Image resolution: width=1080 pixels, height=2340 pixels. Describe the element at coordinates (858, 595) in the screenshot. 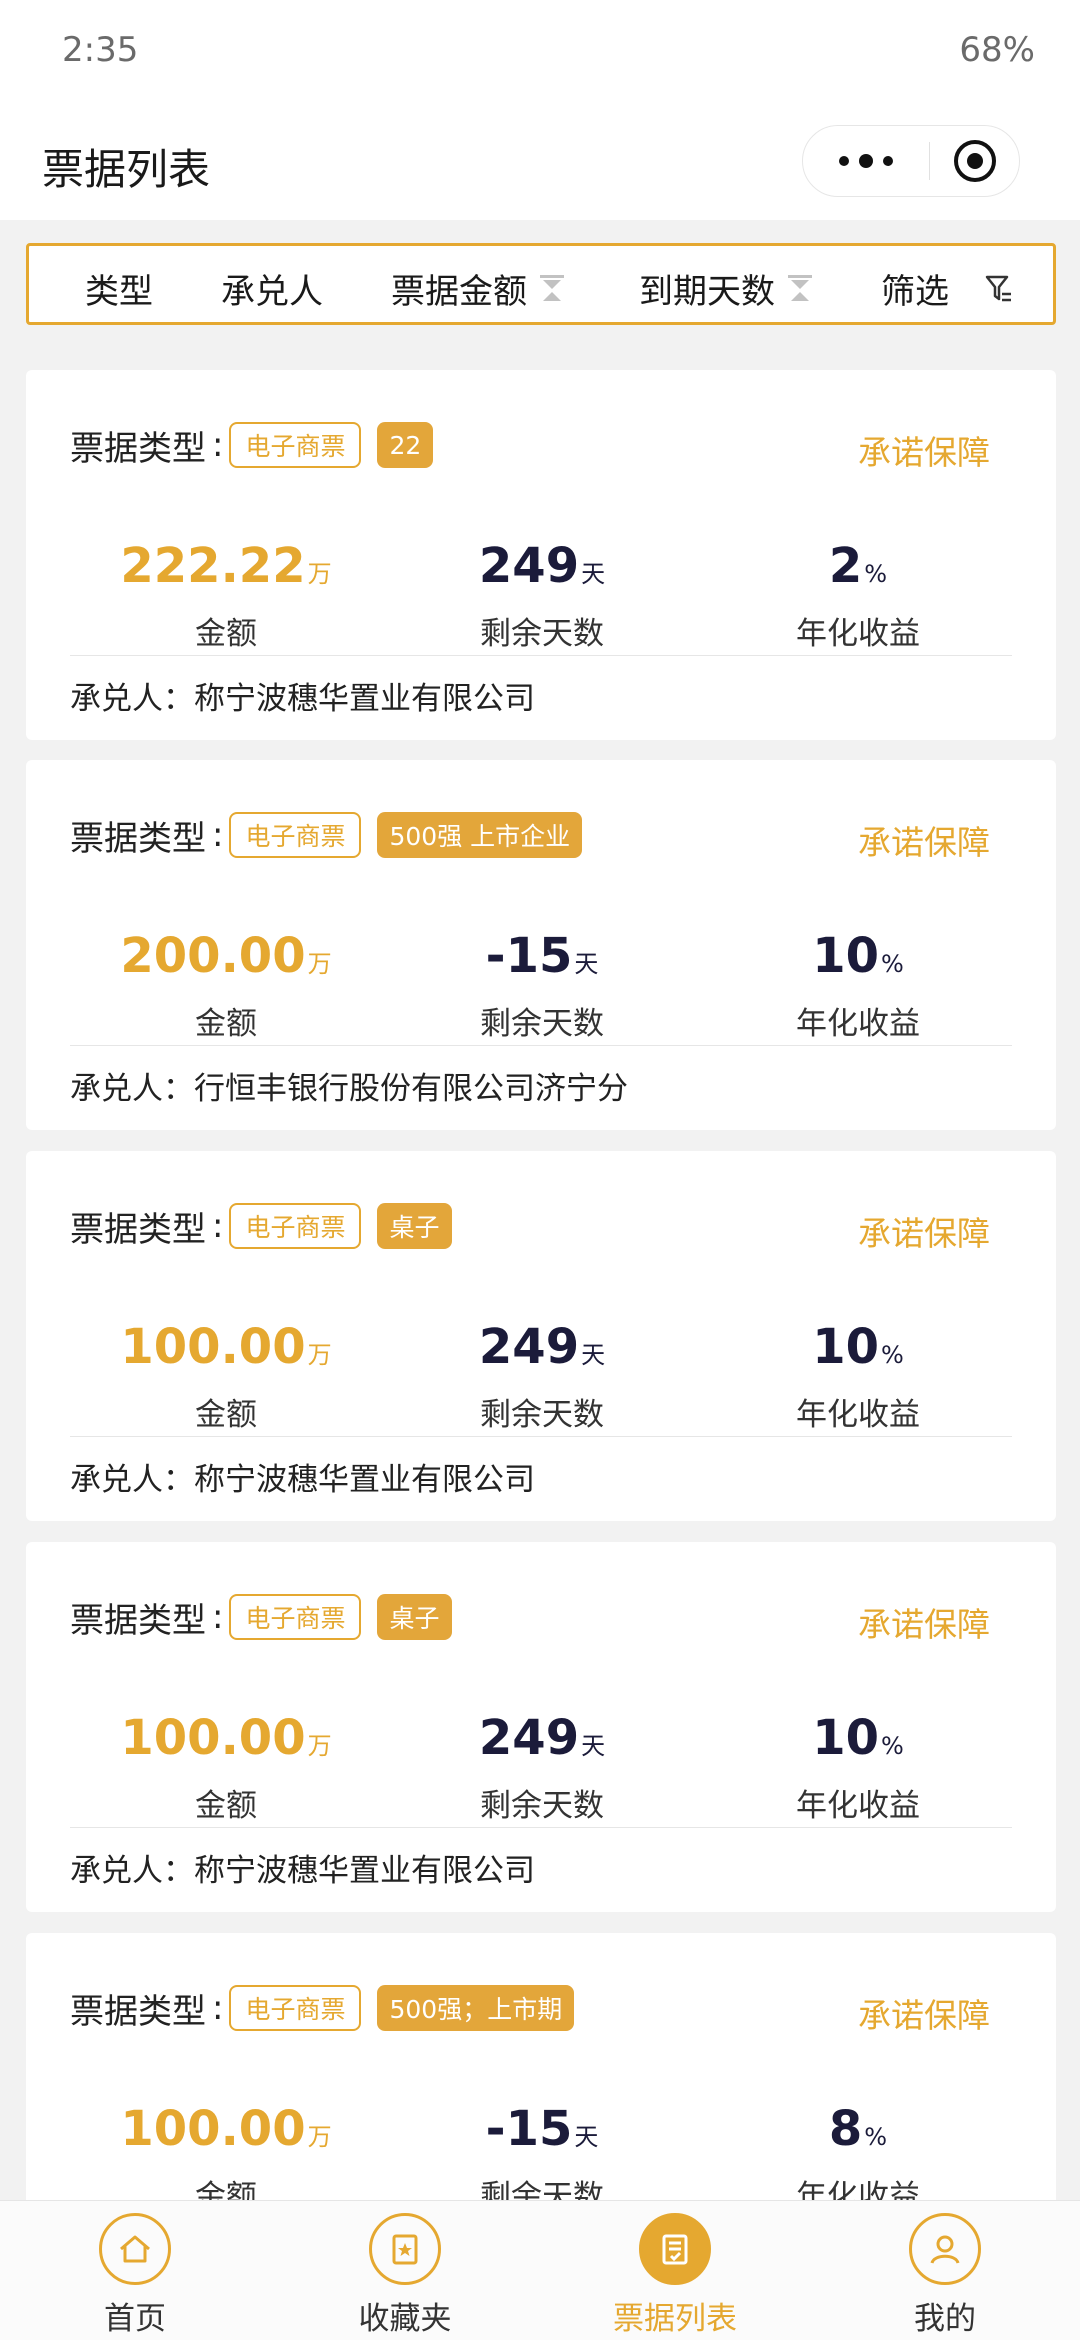

I see `yield-metric: 2% 年化收益` at that location.